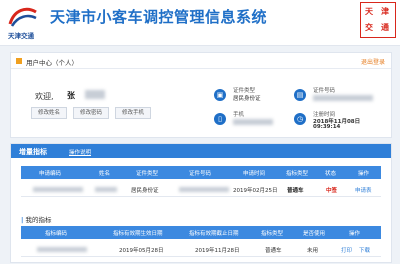 Image resolution: width=400 pixels, height=264 pixels. Describe the element at coordinates (346, 250) in the screenshot. I see `print-link: 打印` at that location.